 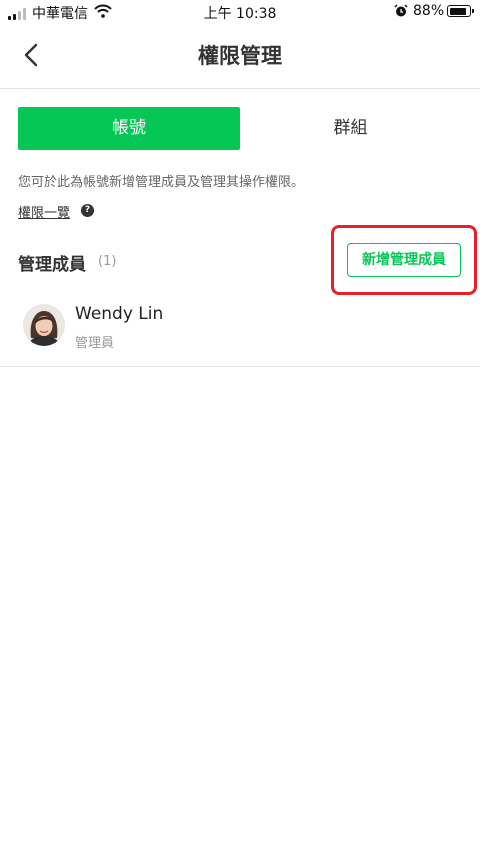 What do you see at coordinates (460, 11) in the screenshot?
I see `battery-icon` at bounding box center [460, 11].